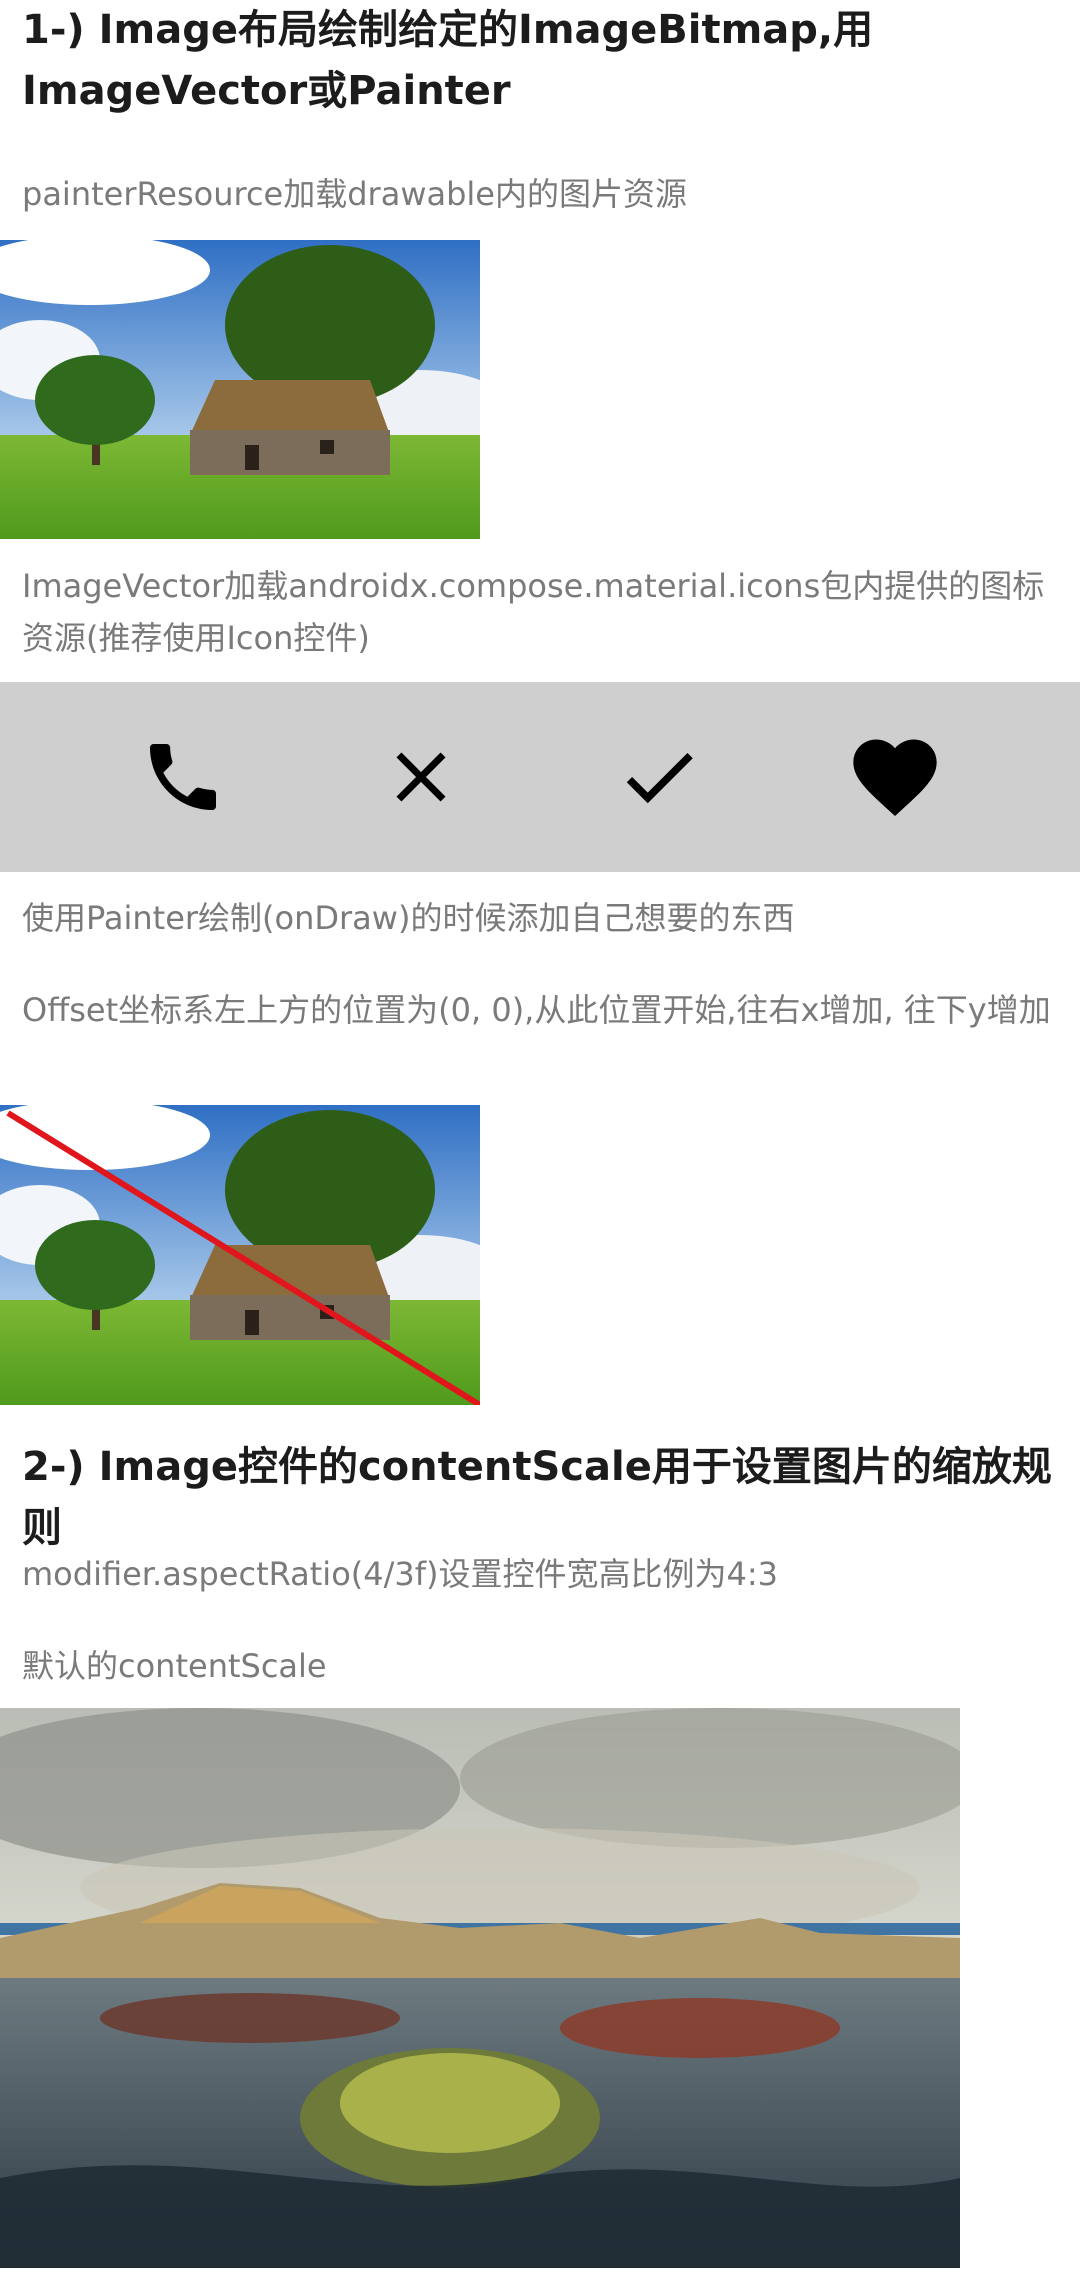  Describe the element at coordinates (240, 389) in the screenshot. I see `cottage-image` at that location.